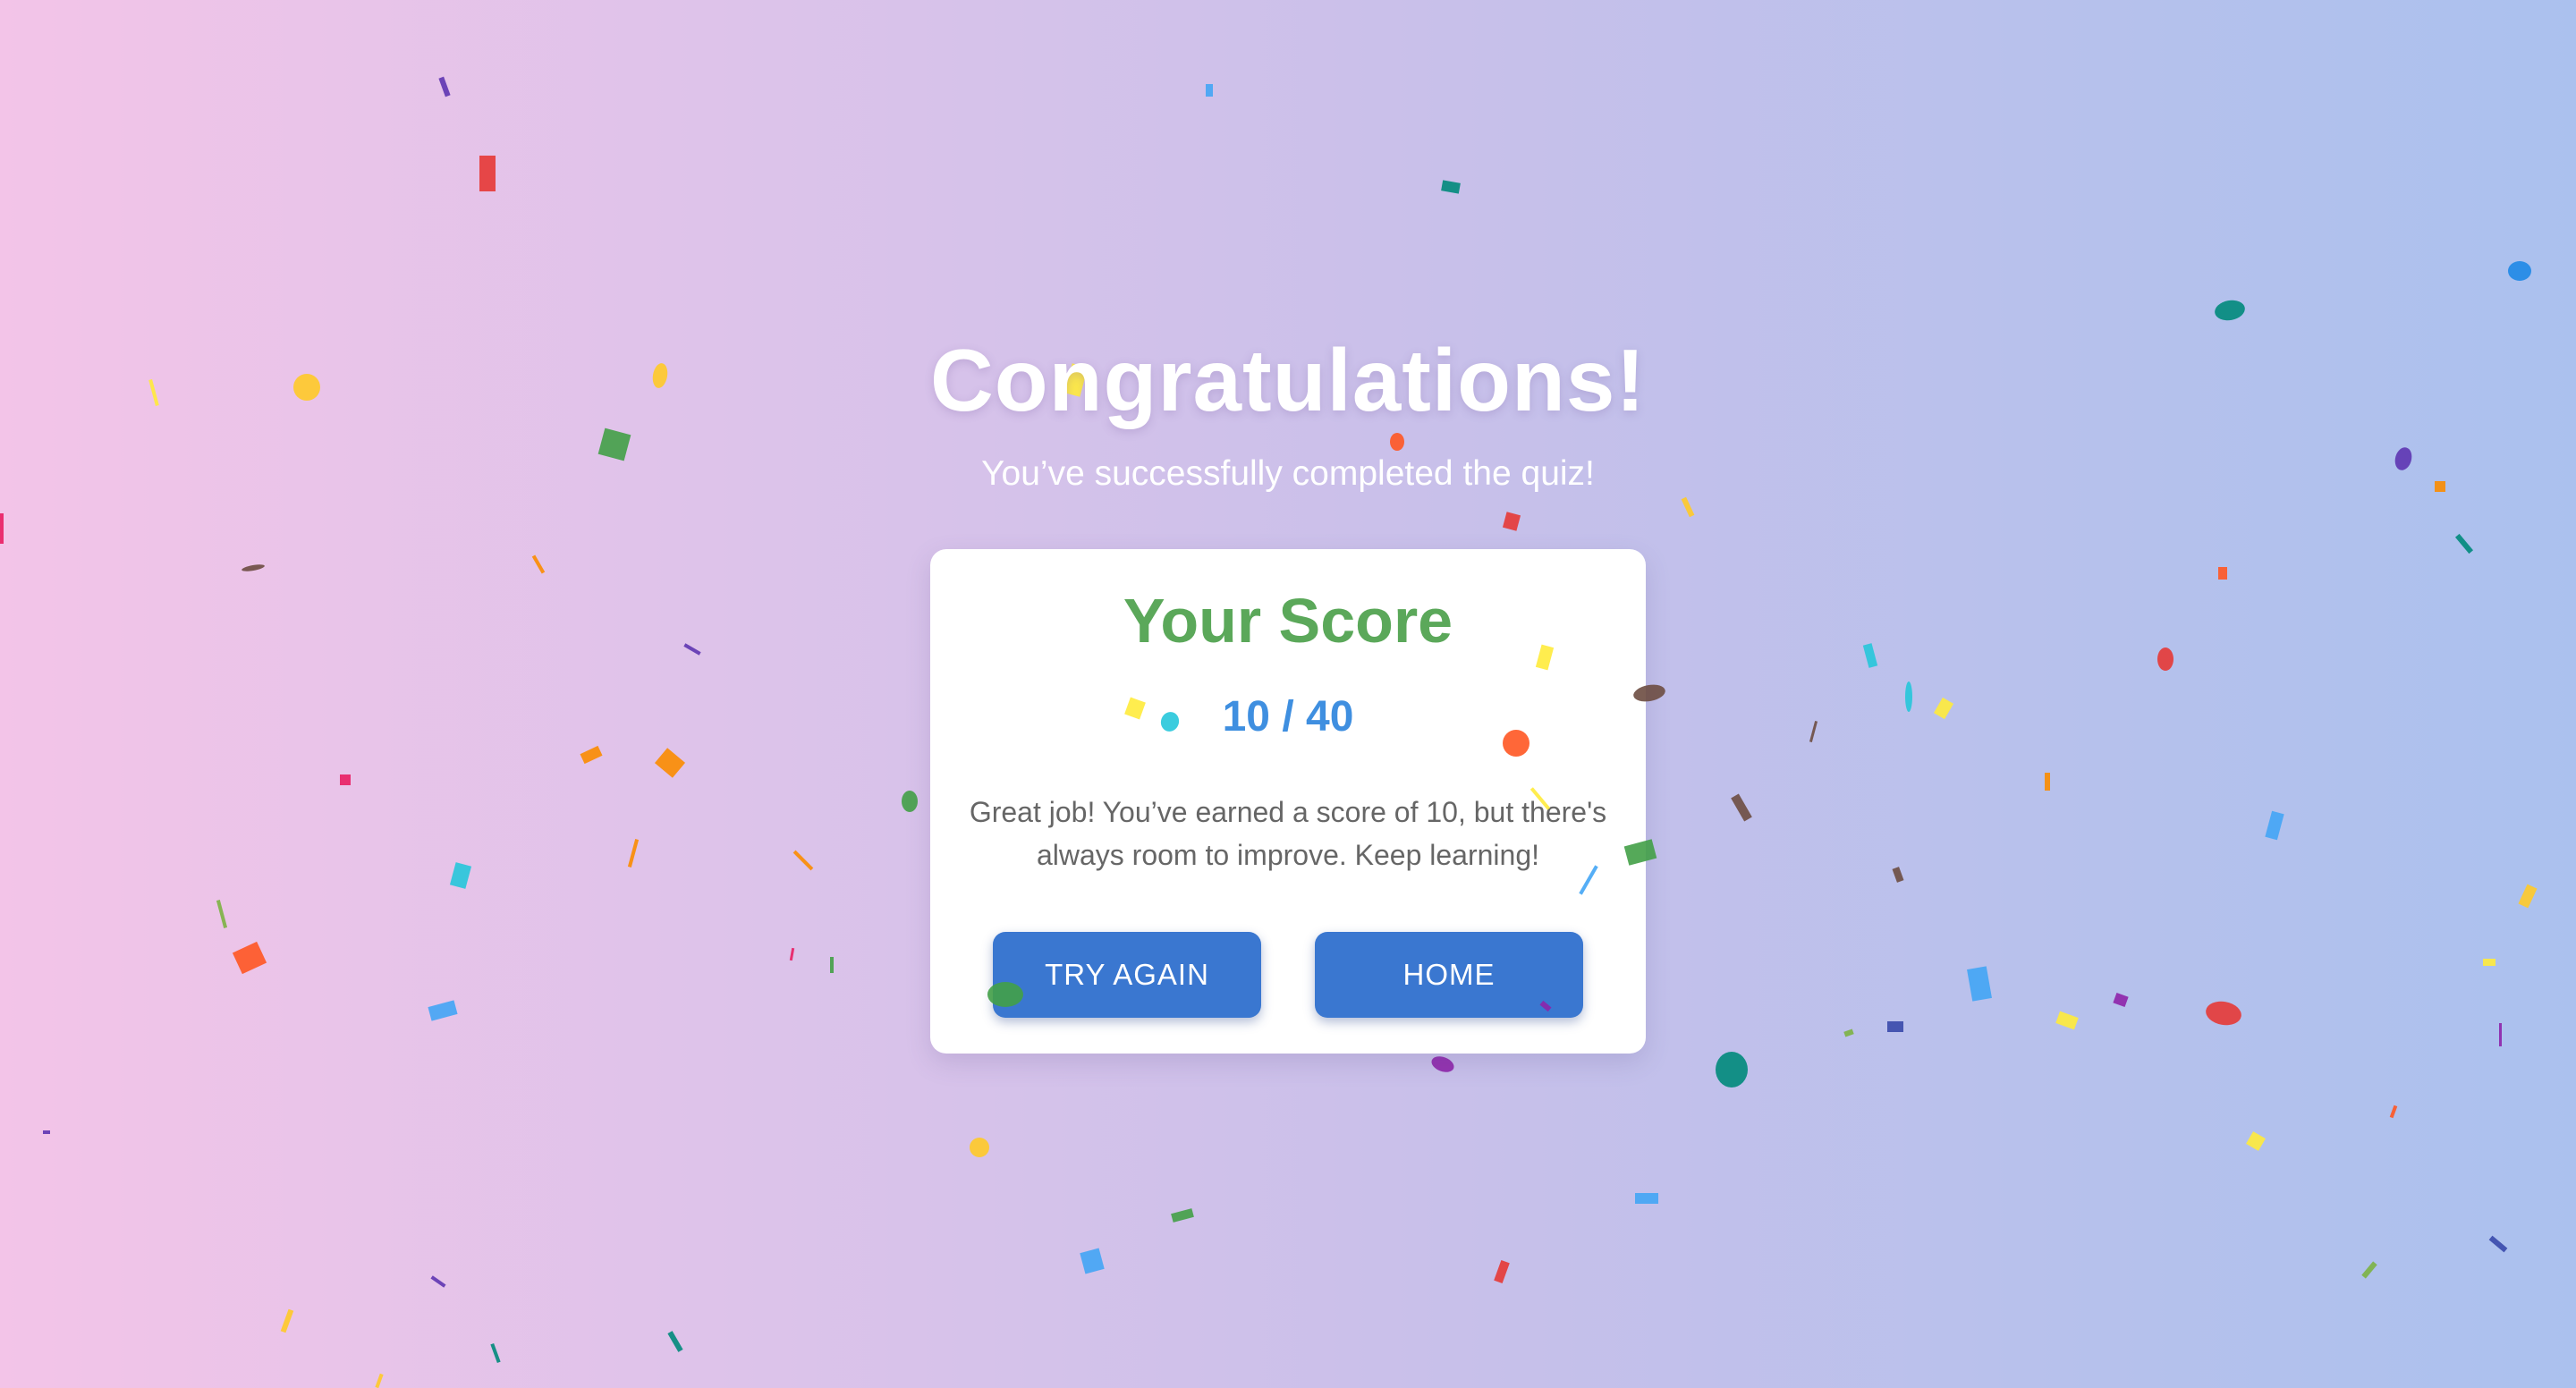 The height and width of the screenshot is (1388, 2576). What do you see at coordinates (1288, 380) in the screenshot?
I see `congratulations-headline: Congratulations!` at bounding box center [1288, 380].